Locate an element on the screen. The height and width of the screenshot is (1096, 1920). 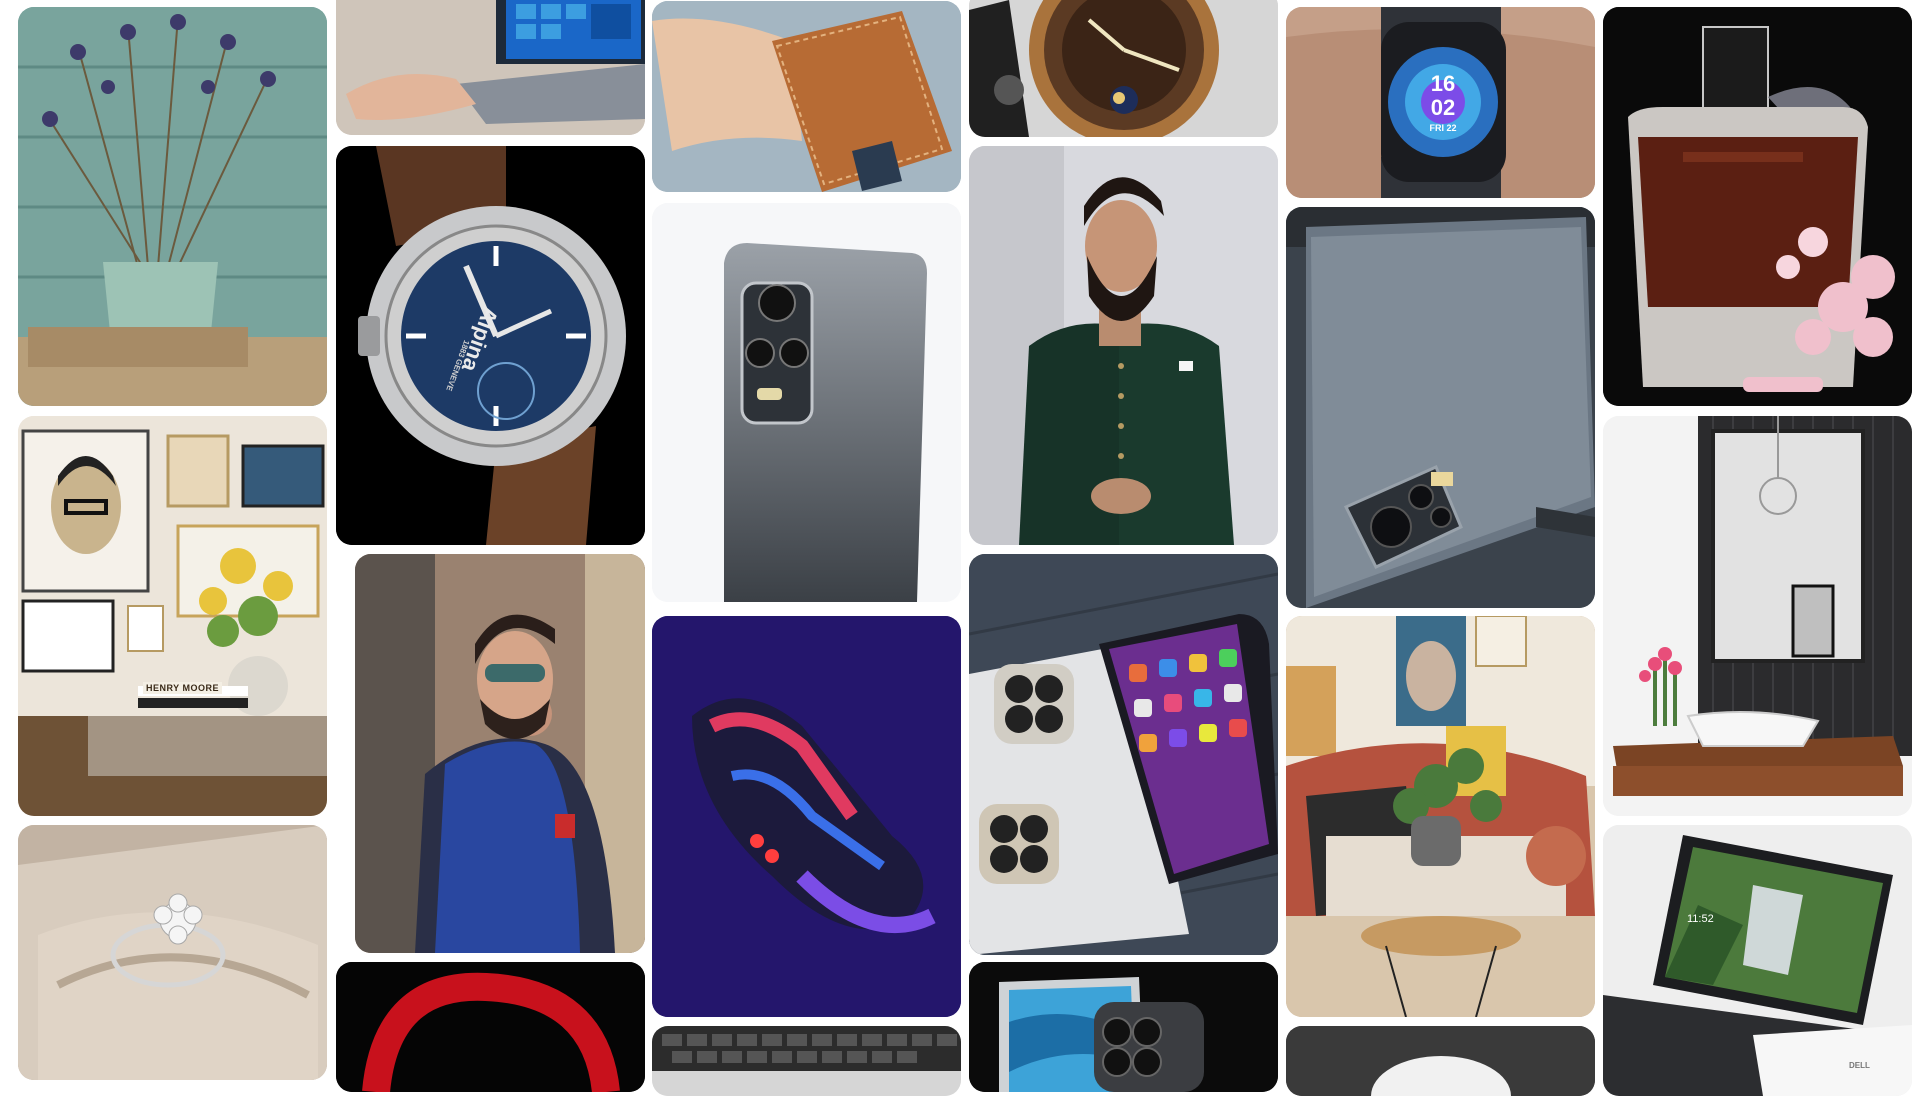
tile-lavender-pot is located at coordinates (172, 206).